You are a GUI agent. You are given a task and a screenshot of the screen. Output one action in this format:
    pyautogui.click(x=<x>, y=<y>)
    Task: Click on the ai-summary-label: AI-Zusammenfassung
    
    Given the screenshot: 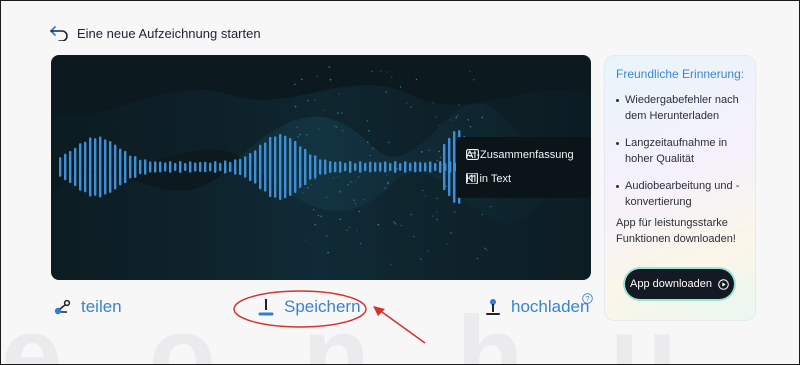 What is the action you would take?
    pyautogui.click(x=520, y=155)
    